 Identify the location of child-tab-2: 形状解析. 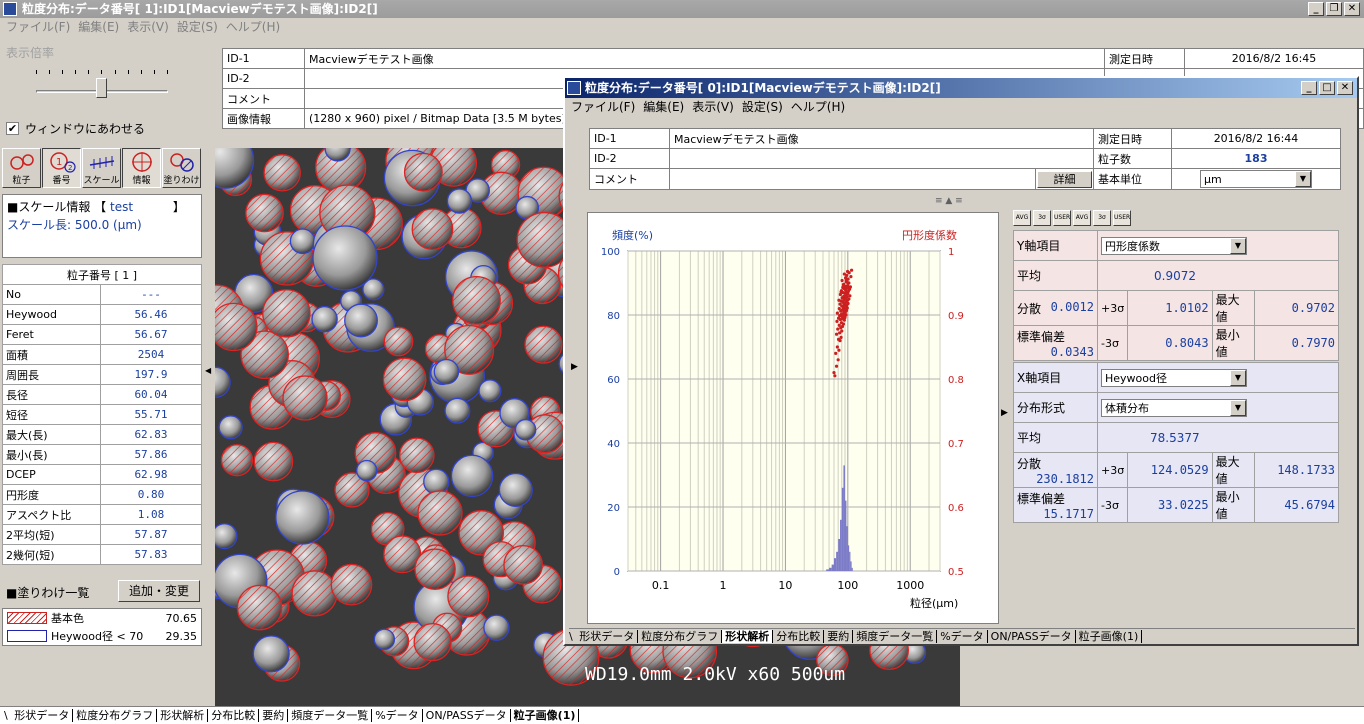
(748, 636).